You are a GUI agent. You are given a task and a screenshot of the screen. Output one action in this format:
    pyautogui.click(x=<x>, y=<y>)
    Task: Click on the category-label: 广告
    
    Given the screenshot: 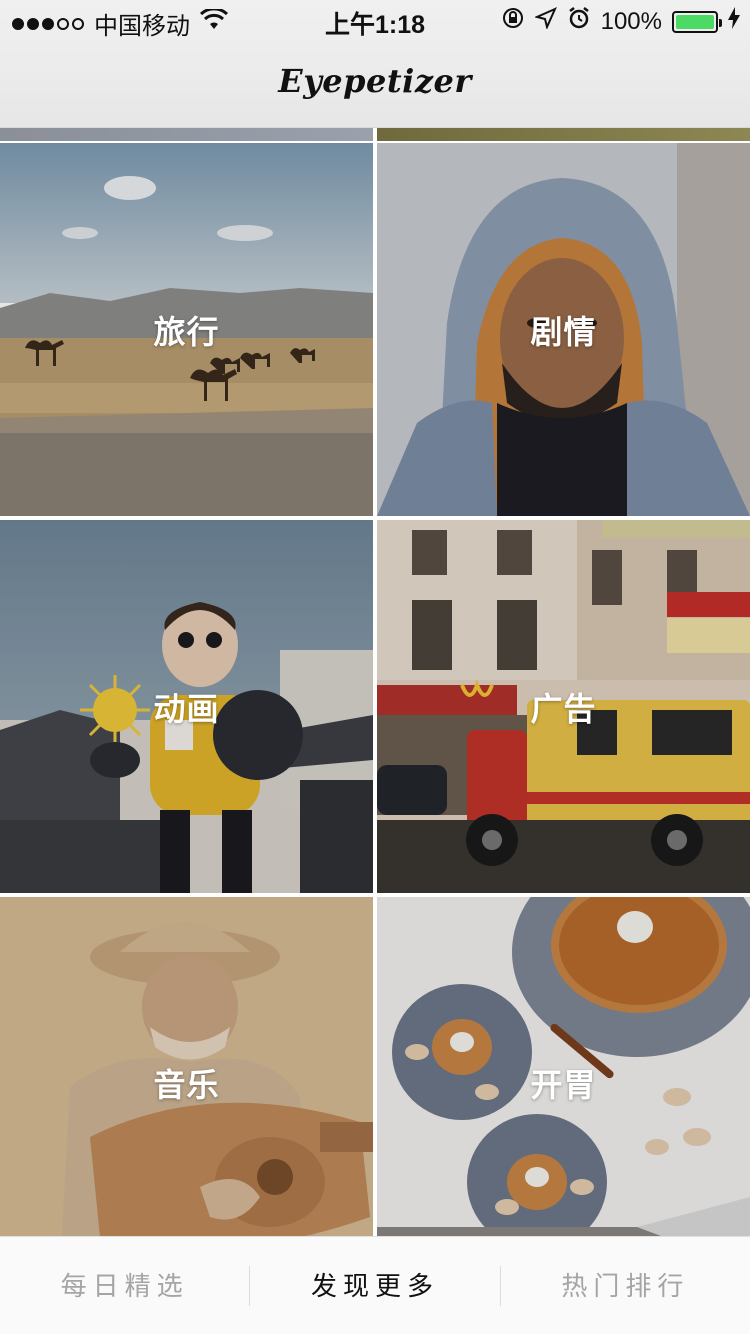 What is the action you would take?
    pyautogui.click(x=563, y=708)
    